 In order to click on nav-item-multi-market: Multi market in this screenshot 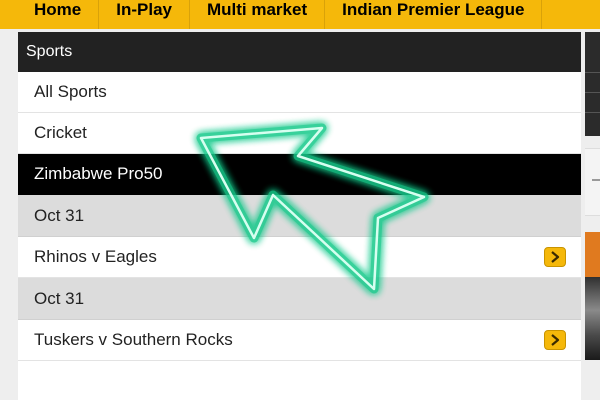, I will do `click(258, 14)`.